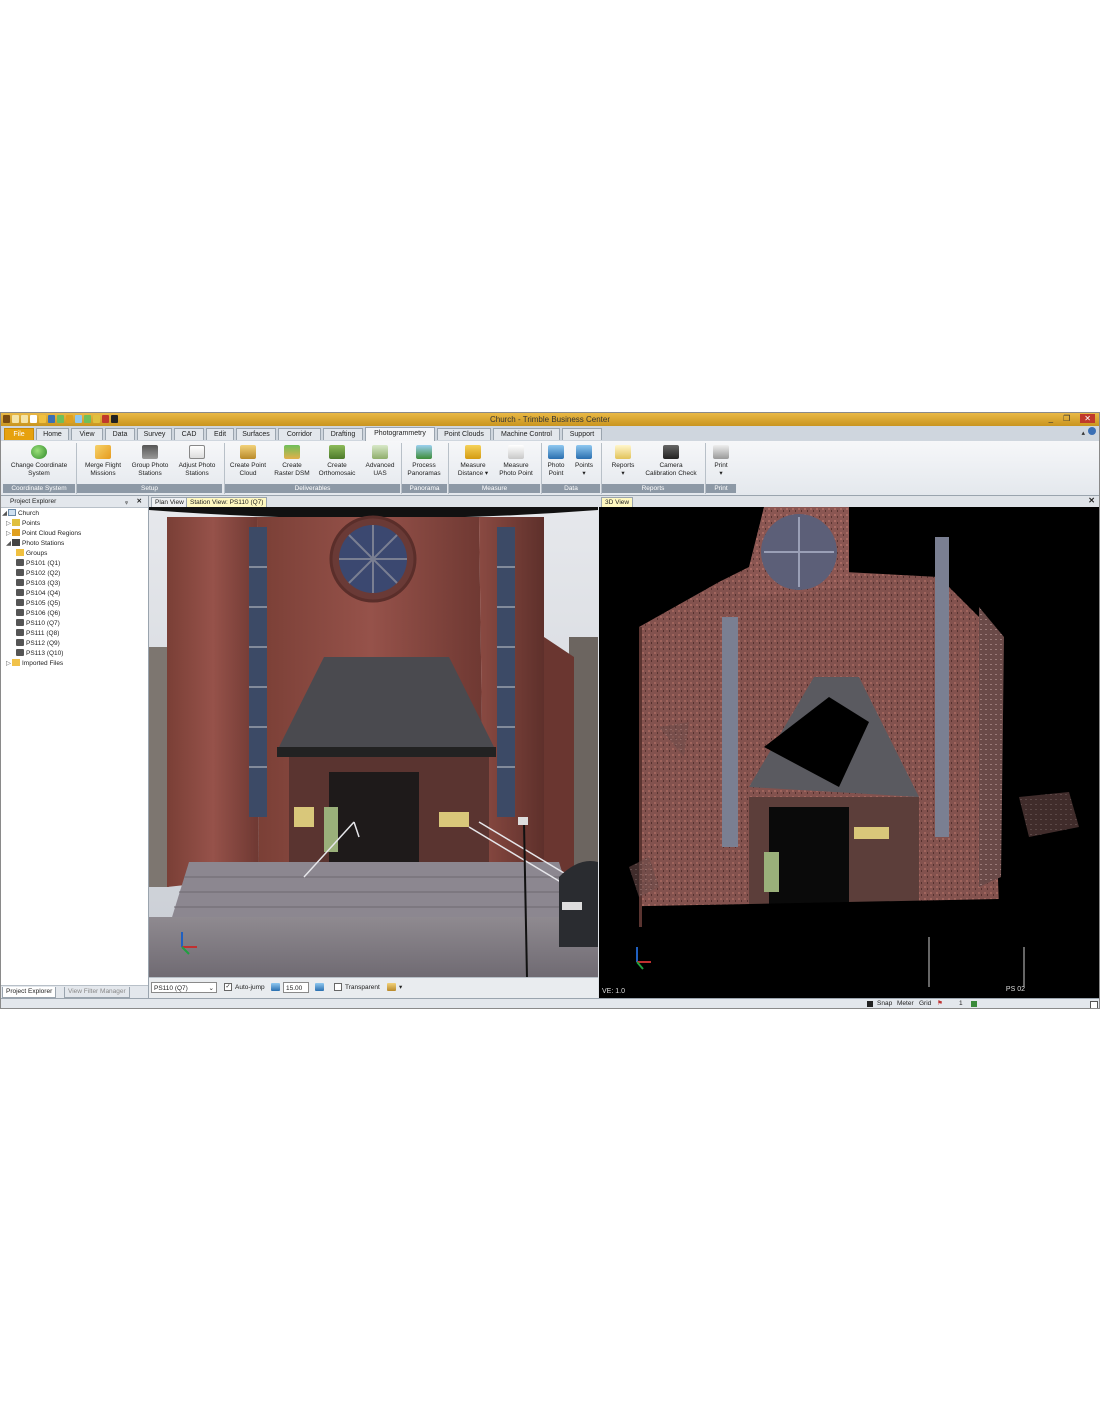  Describe the element at coordinates (52, 434) in the screenshot. I see `tab-home: Home` at that location.